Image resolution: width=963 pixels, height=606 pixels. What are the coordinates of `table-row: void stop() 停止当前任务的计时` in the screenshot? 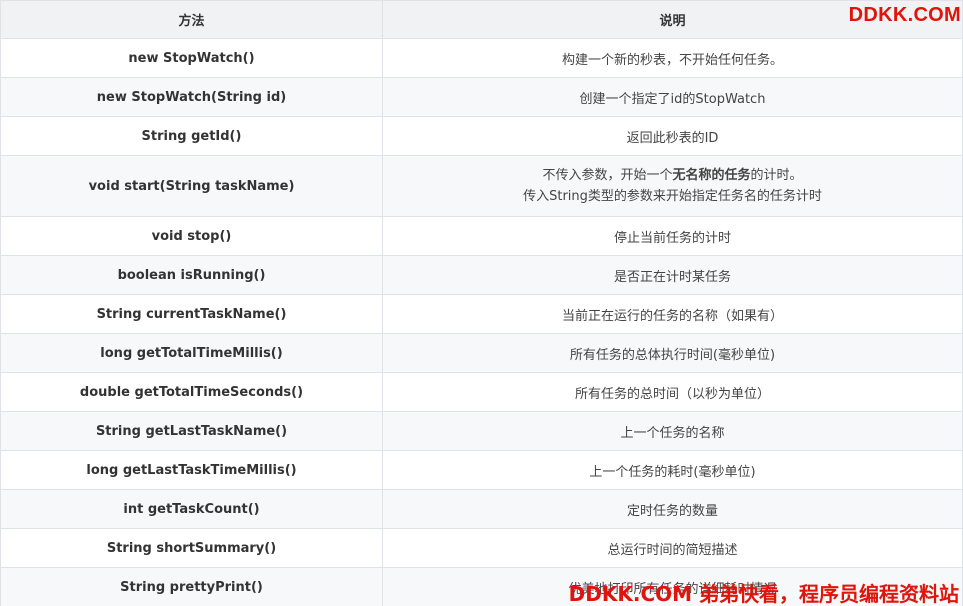 It's located at (481, 236).